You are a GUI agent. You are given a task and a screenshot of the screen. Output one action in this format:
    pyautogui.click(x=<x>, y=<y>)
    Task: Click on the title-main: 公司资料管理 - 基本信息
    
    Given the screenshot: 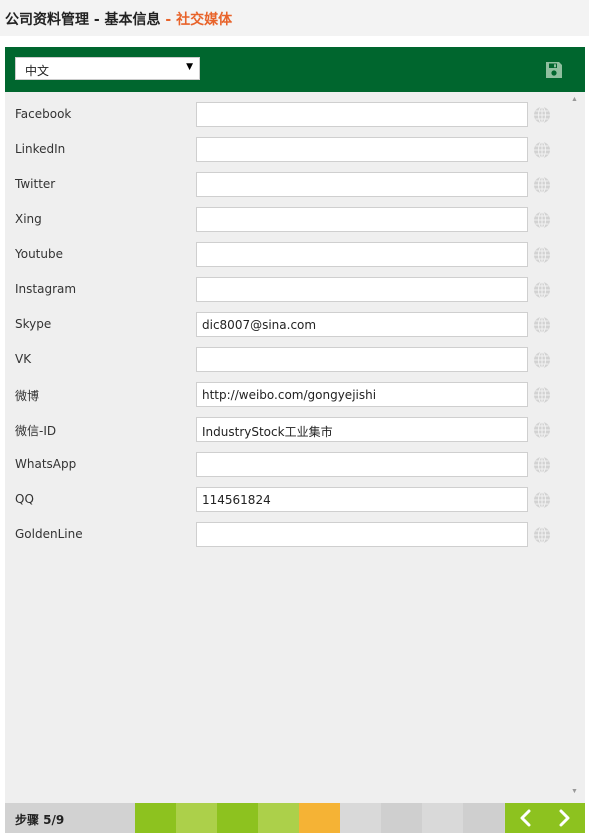 What is the action you would take?
    pyautogui.click(x=83, y=20)
    